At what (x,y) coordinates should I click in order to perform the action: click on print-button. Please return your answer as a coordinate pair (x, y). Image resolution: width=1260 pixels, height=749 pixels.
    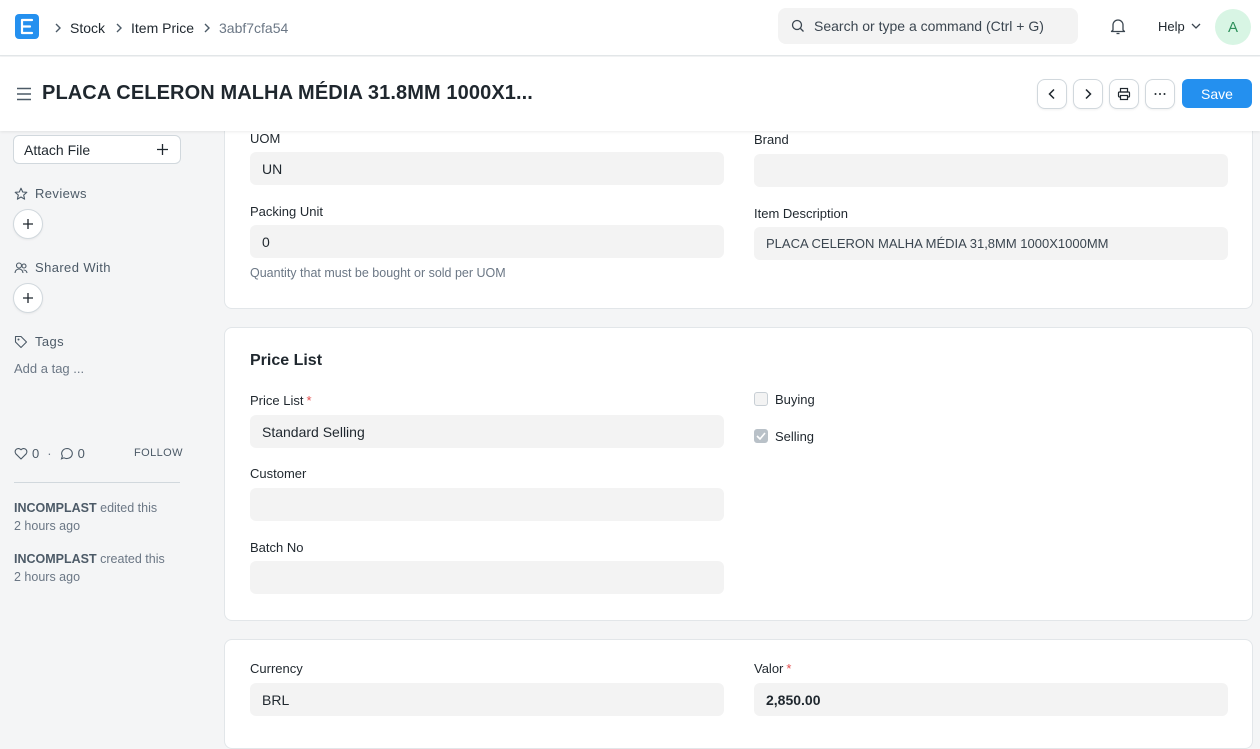
    Looking at the image, I should click on (1124, 94).